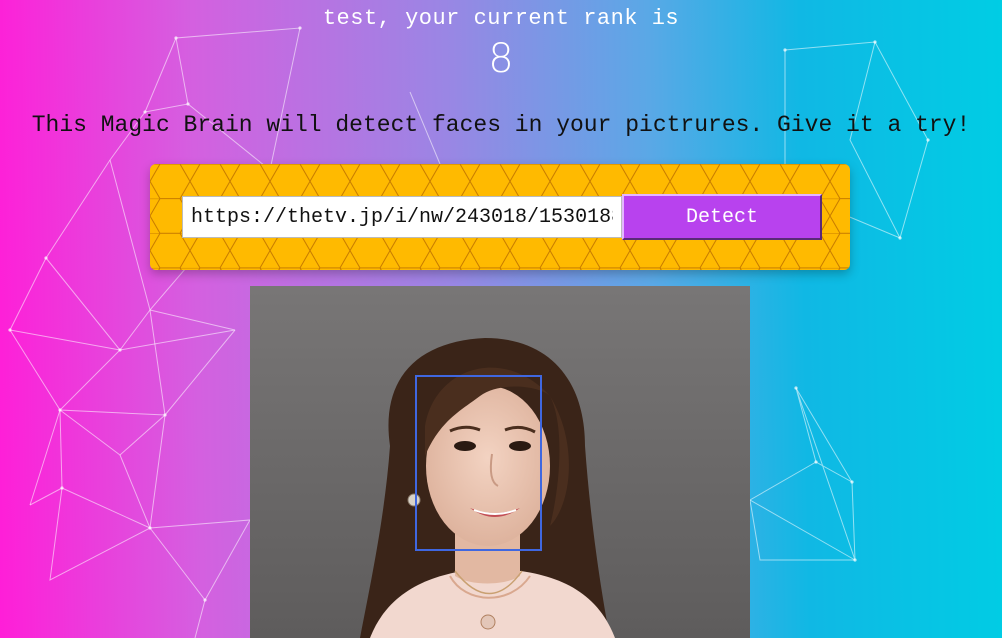 Image resolution: width=1002 pixels, height=638 pixels. I want to click on rank-message: test, your current rank is, so click(501, 18).